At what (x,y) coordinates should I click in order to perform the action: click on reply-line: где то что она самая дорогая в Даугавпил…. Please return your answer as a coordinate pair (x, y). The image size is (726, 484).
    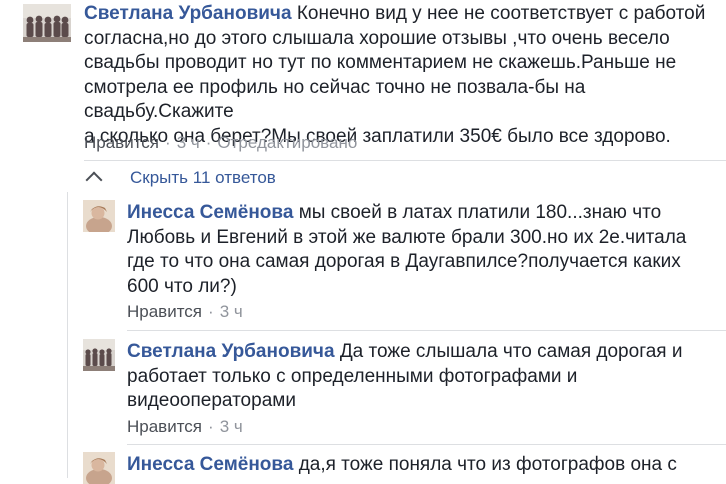
    Looking at the image, I should click on (404, 261).